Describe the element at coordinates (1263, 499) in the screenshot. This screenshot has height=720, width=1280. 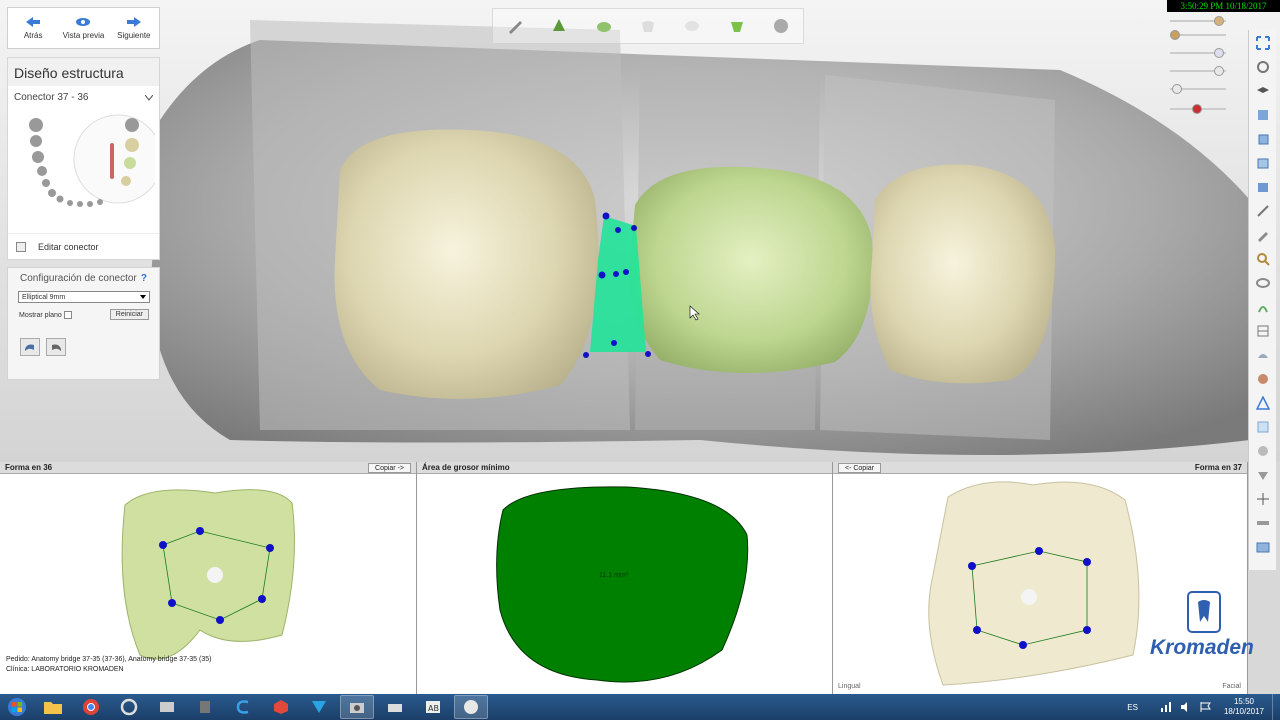
I see `crosshair-icon` at that location.